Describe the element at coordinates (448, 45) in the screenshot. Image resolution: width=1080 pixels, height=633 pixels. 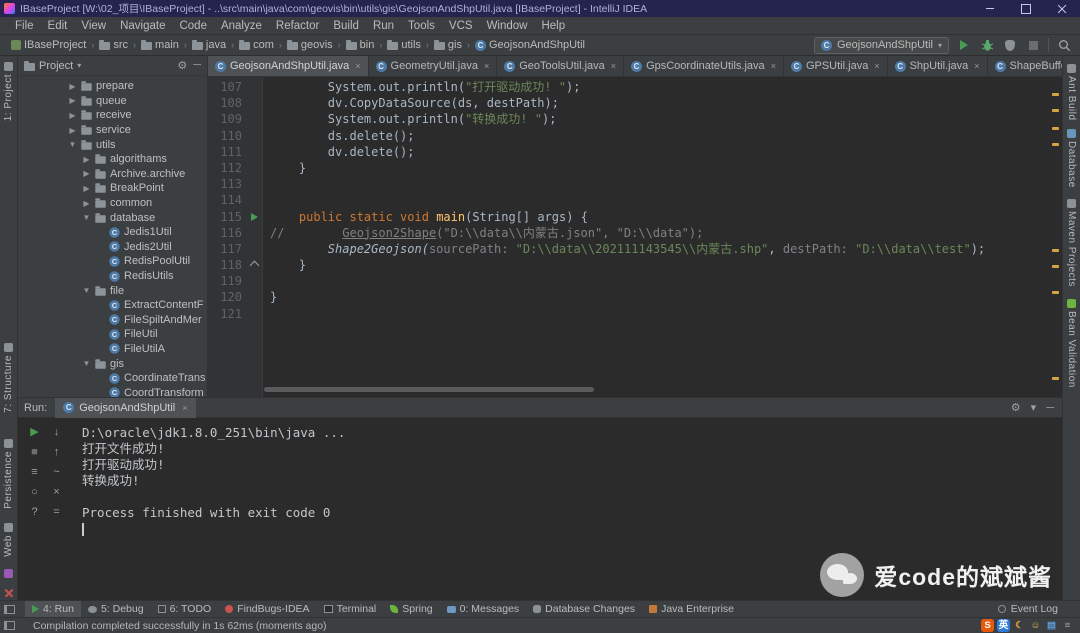
I see `breadcrumb-item-gis: gis` at that location.